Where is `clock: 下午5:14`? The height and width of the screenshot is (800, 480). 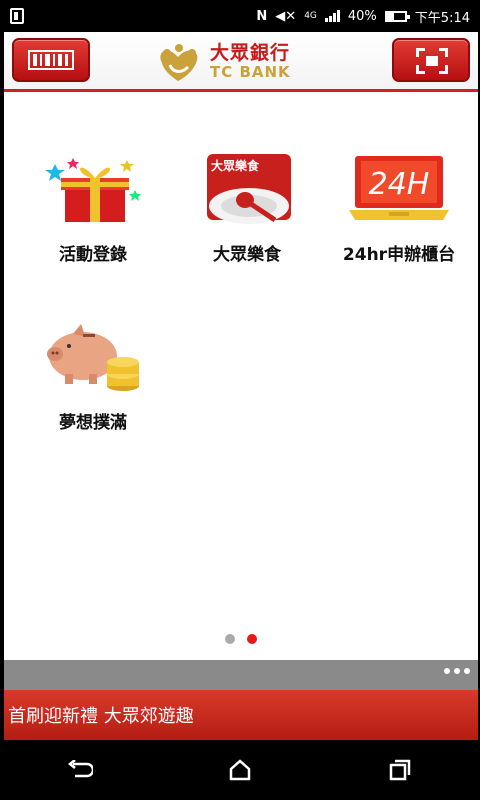
clock: 下午5:14 is located at coordinates (442, 18).